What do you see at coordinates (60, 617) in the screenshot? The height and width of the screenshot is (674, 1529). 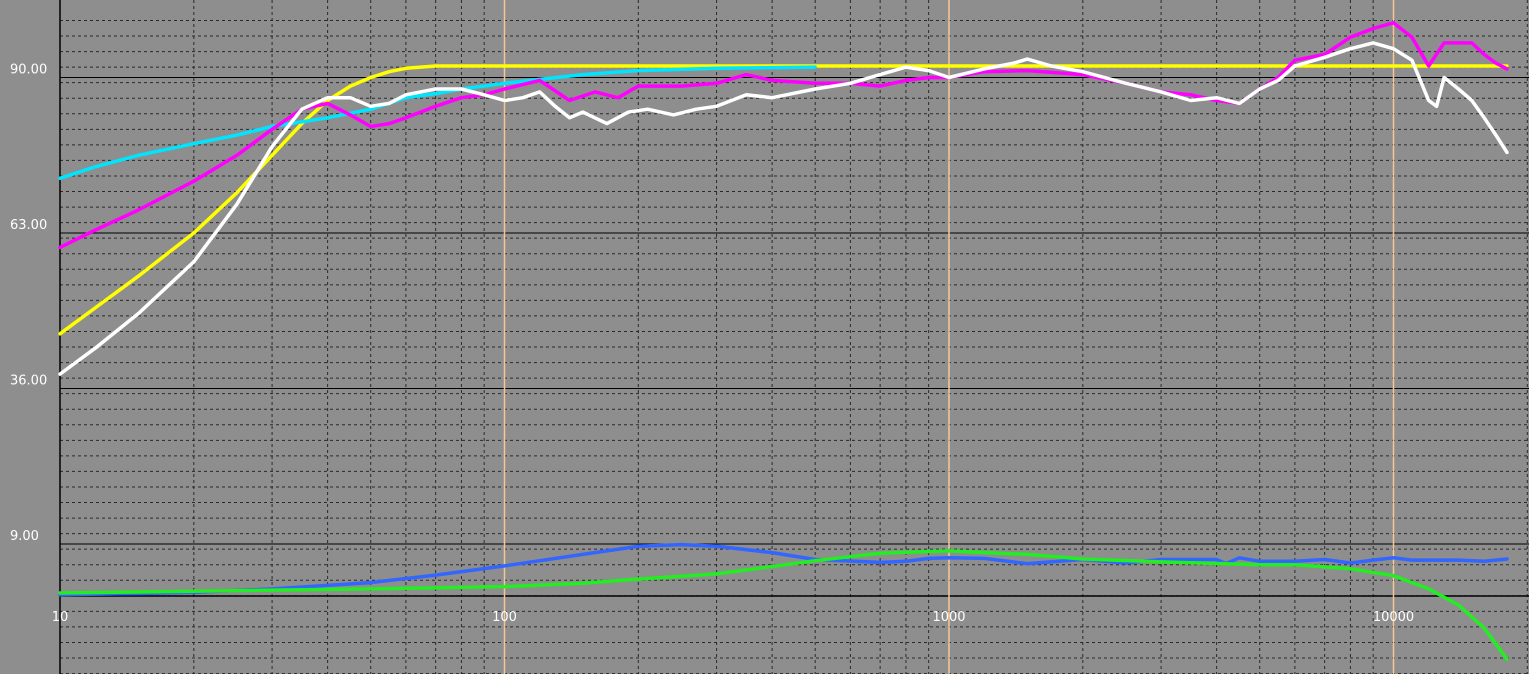 I see `x-tick-label: 10` at bounding box center [60, 617].